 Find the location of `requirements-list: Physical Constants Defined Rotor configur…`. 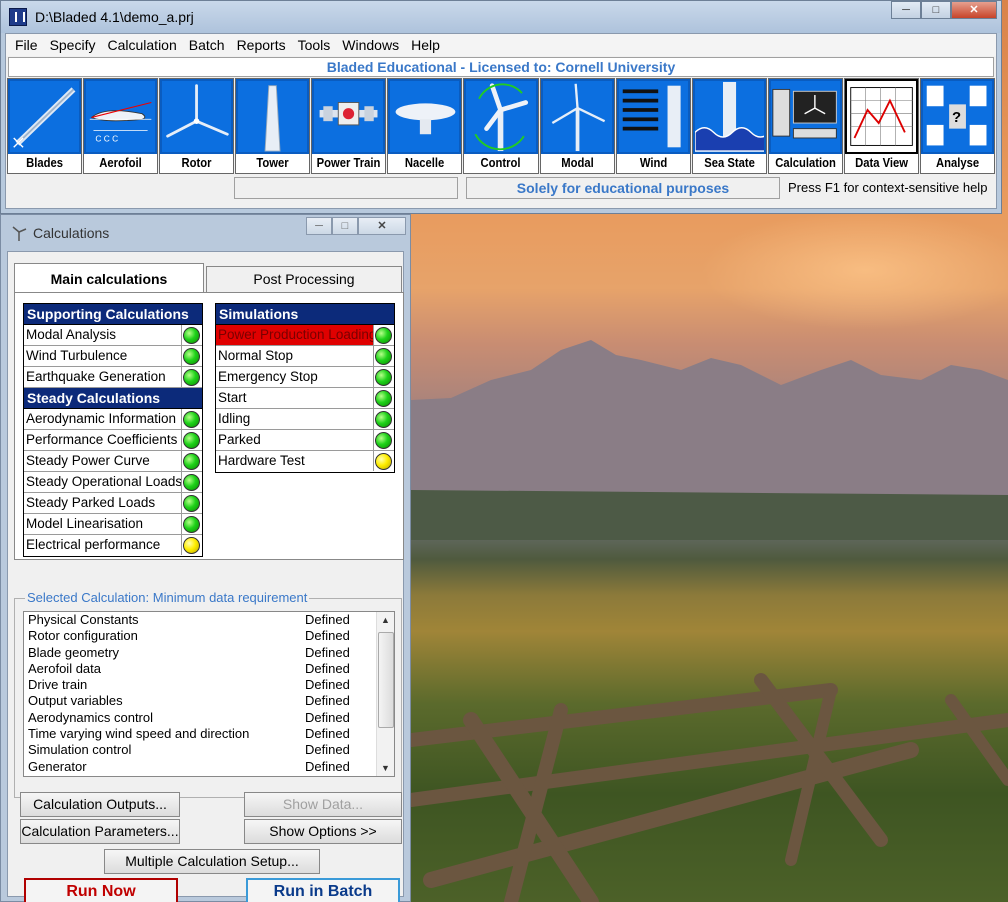

requirements-list: Physical Constants Defined Rotor configur… is located at coordinates (209, 694).